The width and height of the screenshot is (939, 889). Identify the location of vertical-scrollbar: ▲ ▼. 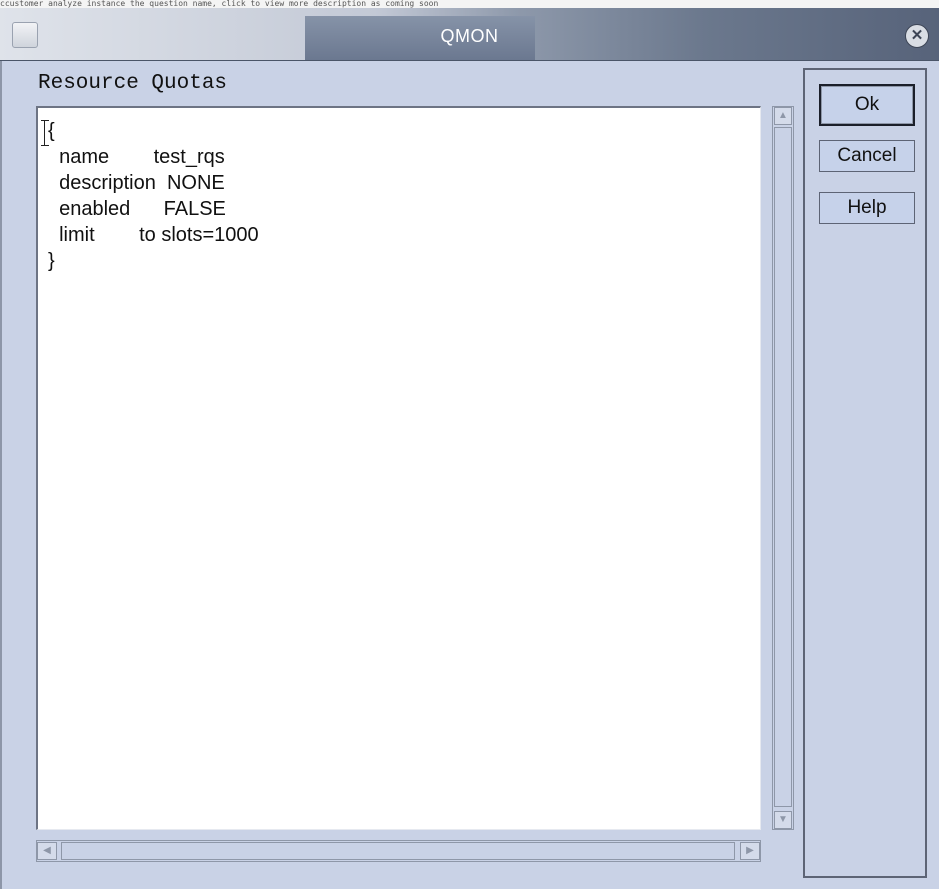
(783, 468).